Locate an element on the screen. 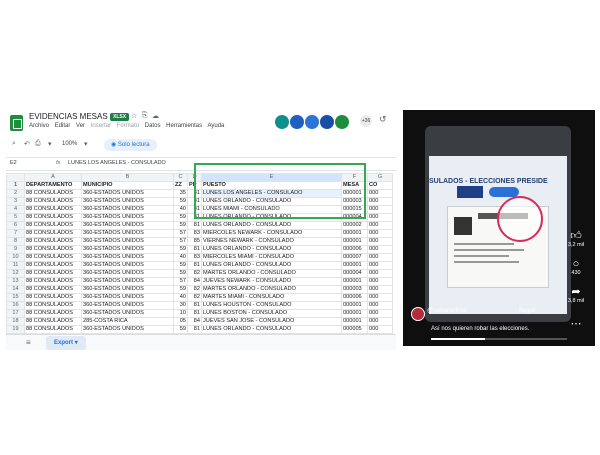 Image resolution: width=600 pixels, height=455 pixels. menu-archivo: Archivo is located at coordinates (39, 126).